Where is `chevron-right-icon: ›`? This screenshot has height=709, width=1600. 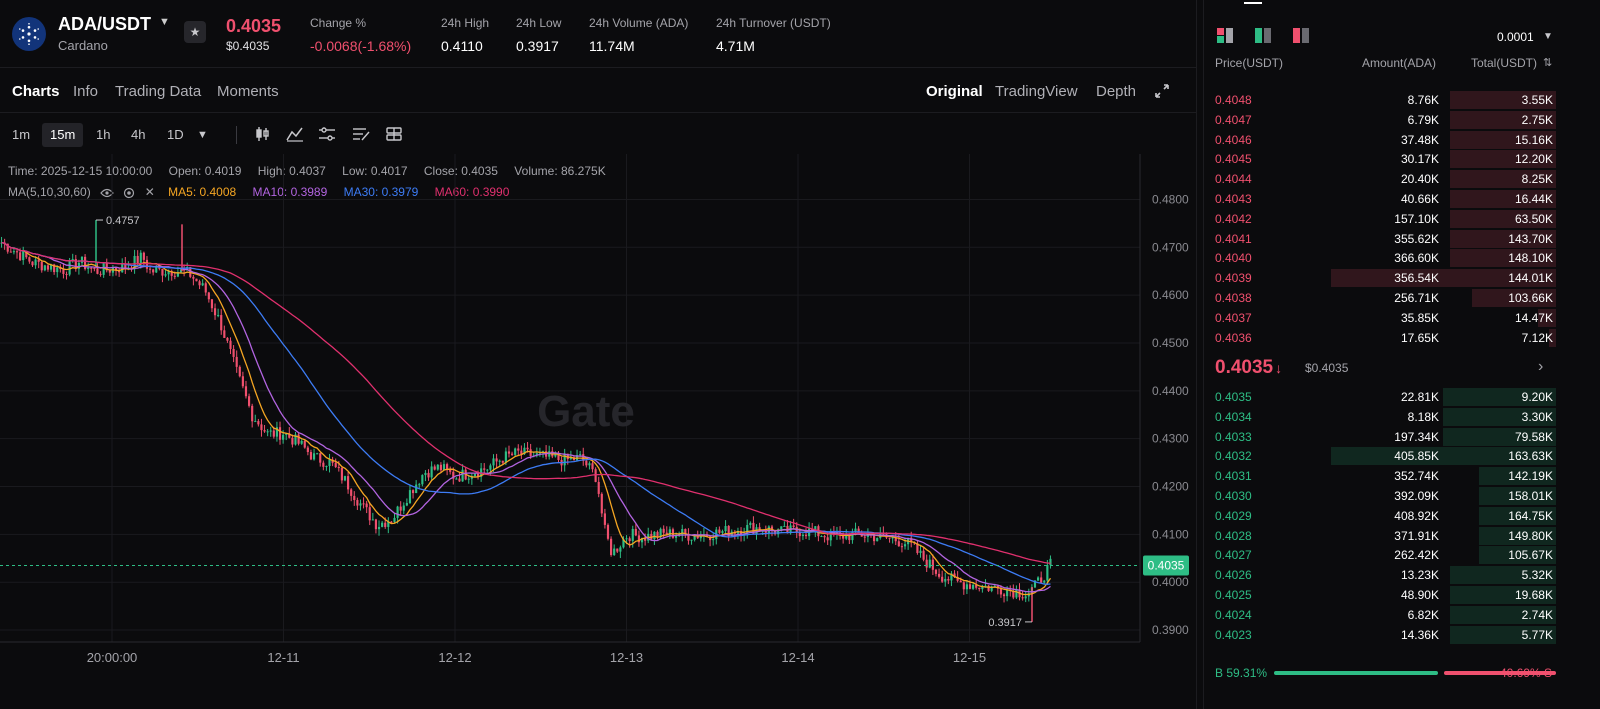 chevron-right-icon: › is located at coordinates (1540, 367).